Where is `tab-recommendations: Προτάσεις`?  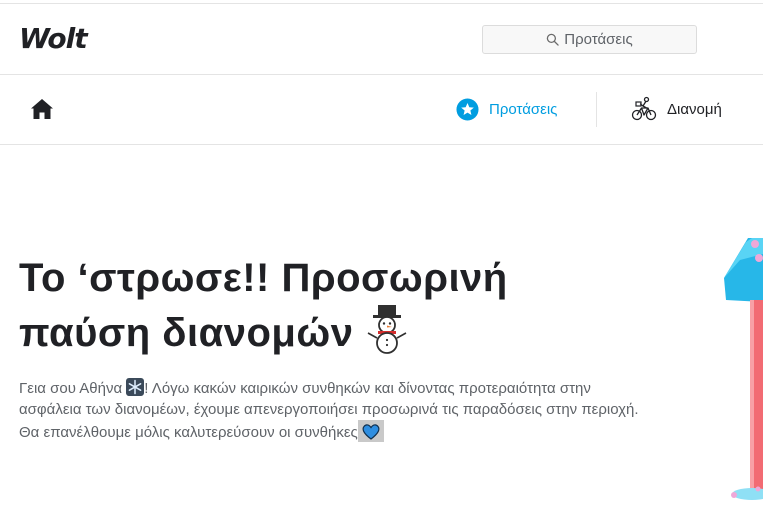 tab-recommendations: Προτάσεις is located at coordinates (506, 109).